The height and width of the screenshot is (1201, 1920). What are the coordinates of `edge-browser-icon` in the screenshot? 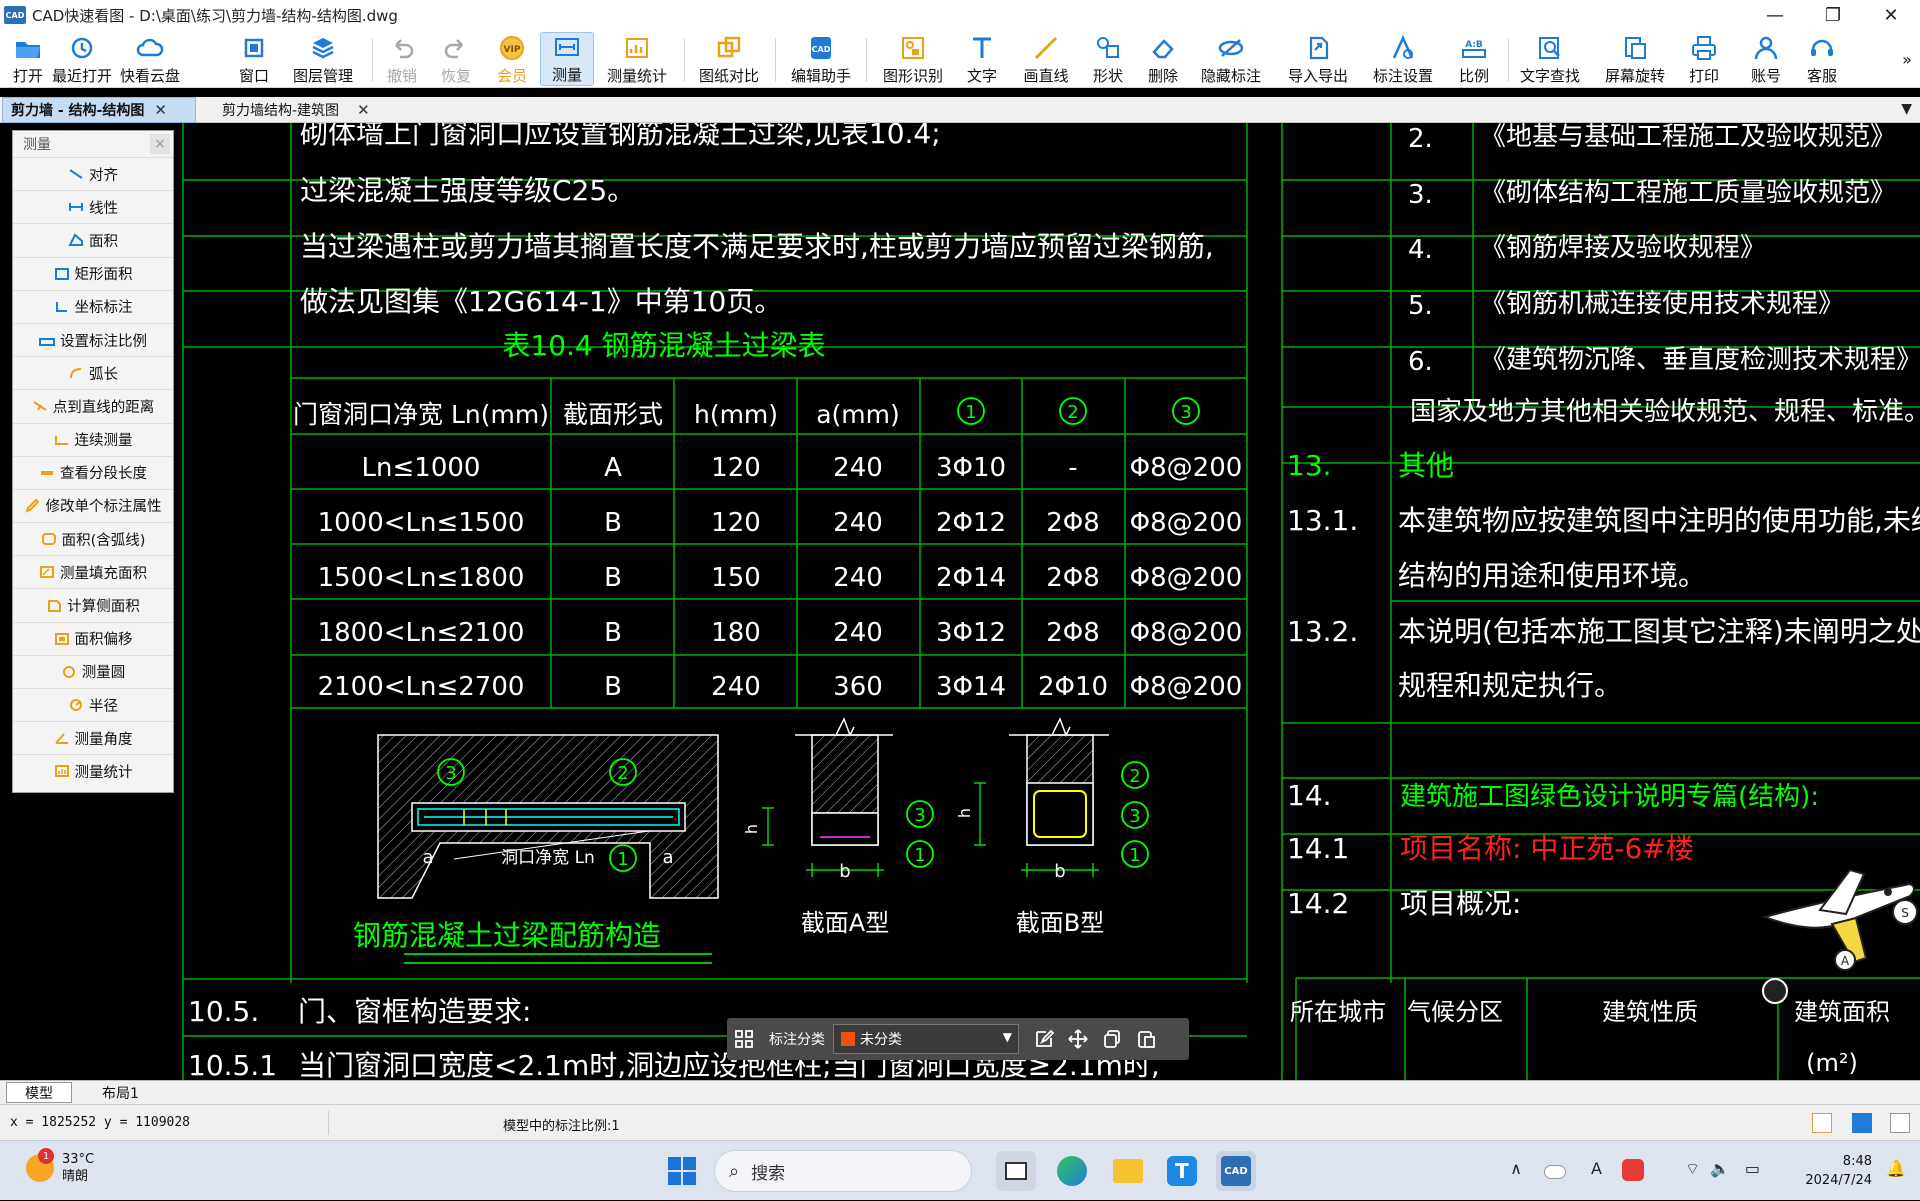 It's located at (1072, 1171).